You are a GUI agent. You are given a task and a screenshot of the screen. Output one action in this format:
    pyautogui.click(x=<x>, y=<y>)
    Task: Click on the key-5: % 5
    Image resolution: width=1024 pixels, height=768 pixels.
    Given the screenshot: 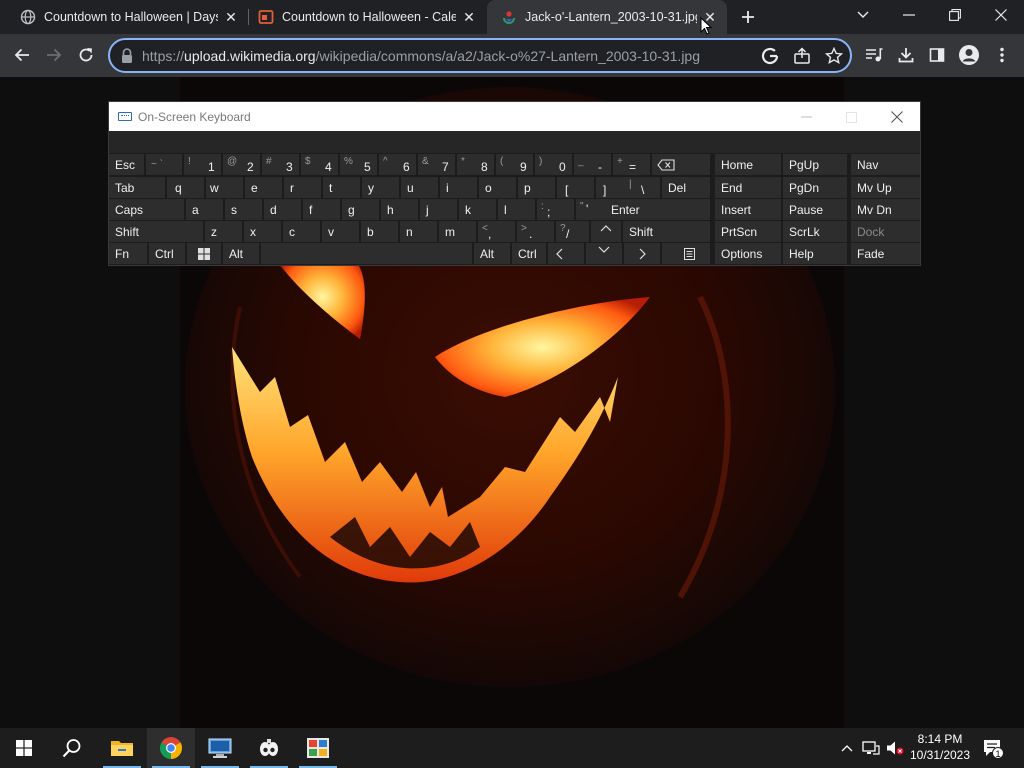 What is the action you would take?
    pyautogui.click(x=358, y=164)
    